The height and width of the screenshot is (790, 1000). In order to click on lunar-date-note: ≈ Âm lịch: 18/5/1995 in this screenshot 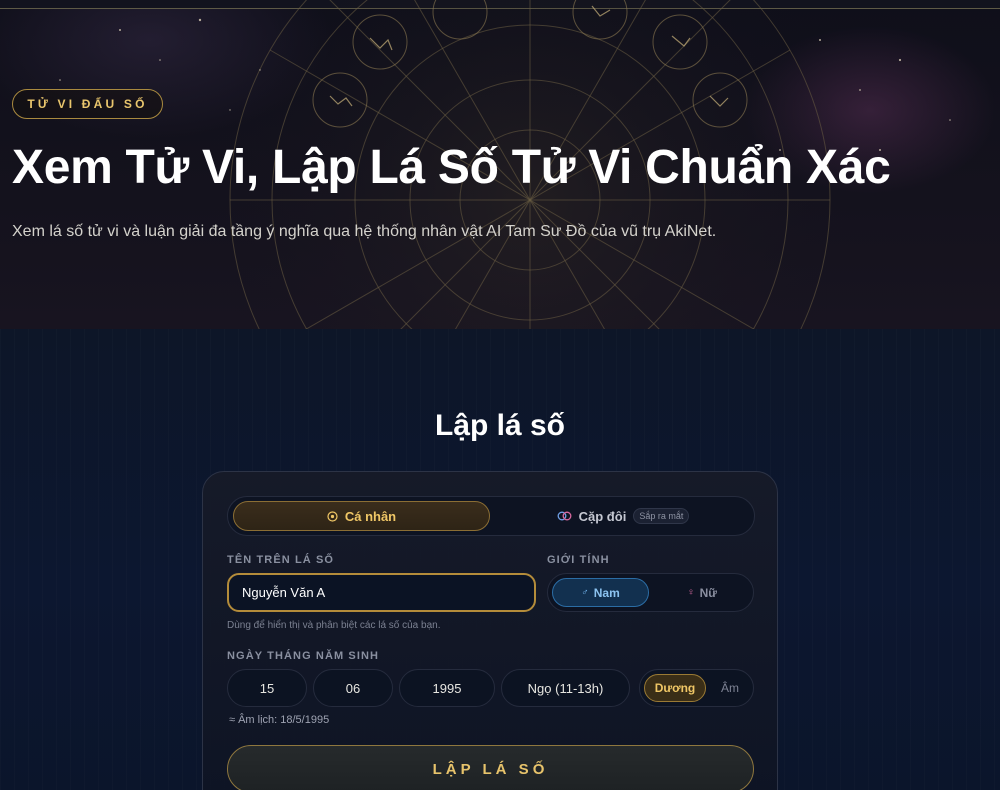, I will do `click(279, 720)`.